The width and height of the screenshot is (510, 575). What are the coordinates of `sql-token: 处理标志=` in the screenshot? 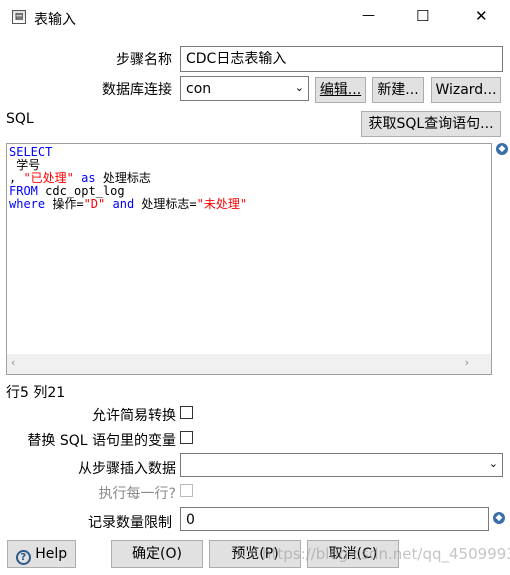 It's located at (165, 204).